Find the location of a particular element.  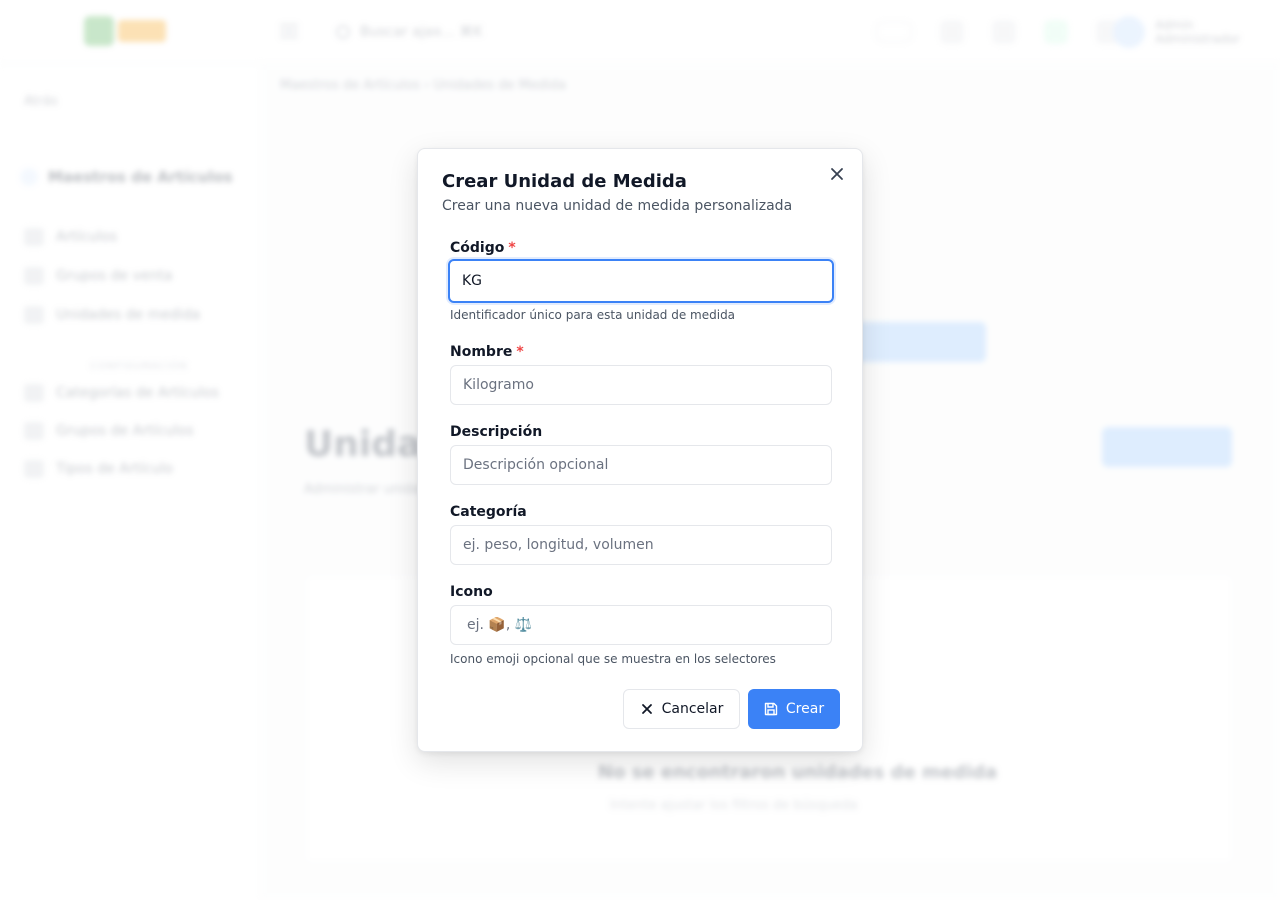

x-icon is located at coordinates (646, 709).